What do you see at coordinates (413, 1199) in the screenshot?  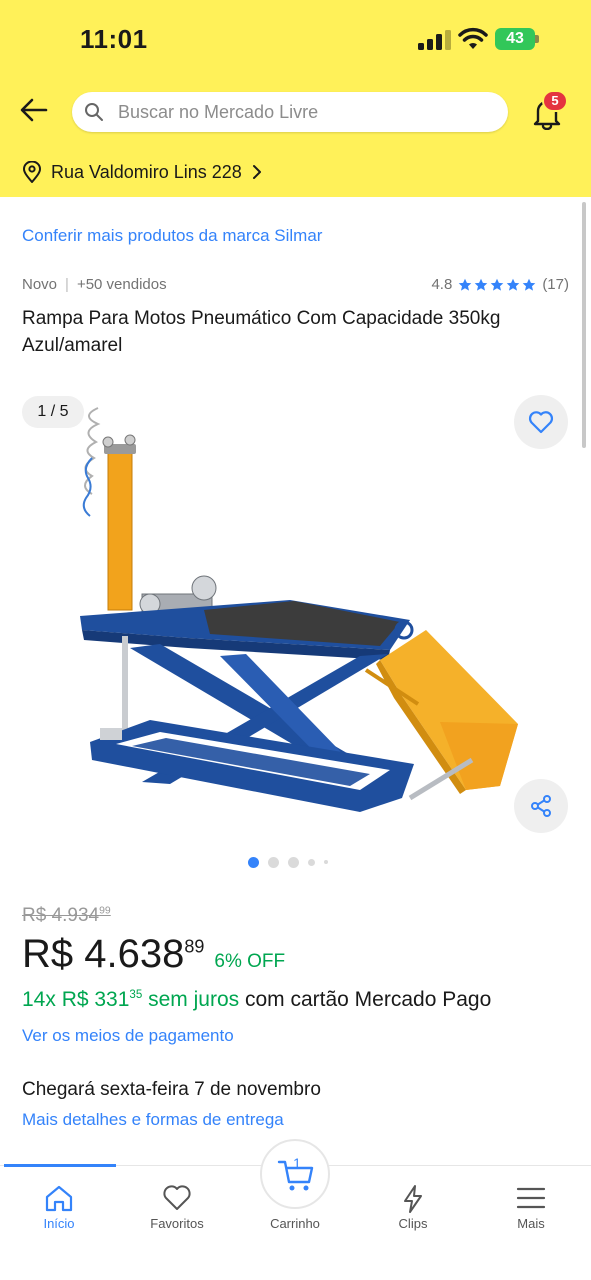 I see `clips-icon` at bounding box center [413, 1199].